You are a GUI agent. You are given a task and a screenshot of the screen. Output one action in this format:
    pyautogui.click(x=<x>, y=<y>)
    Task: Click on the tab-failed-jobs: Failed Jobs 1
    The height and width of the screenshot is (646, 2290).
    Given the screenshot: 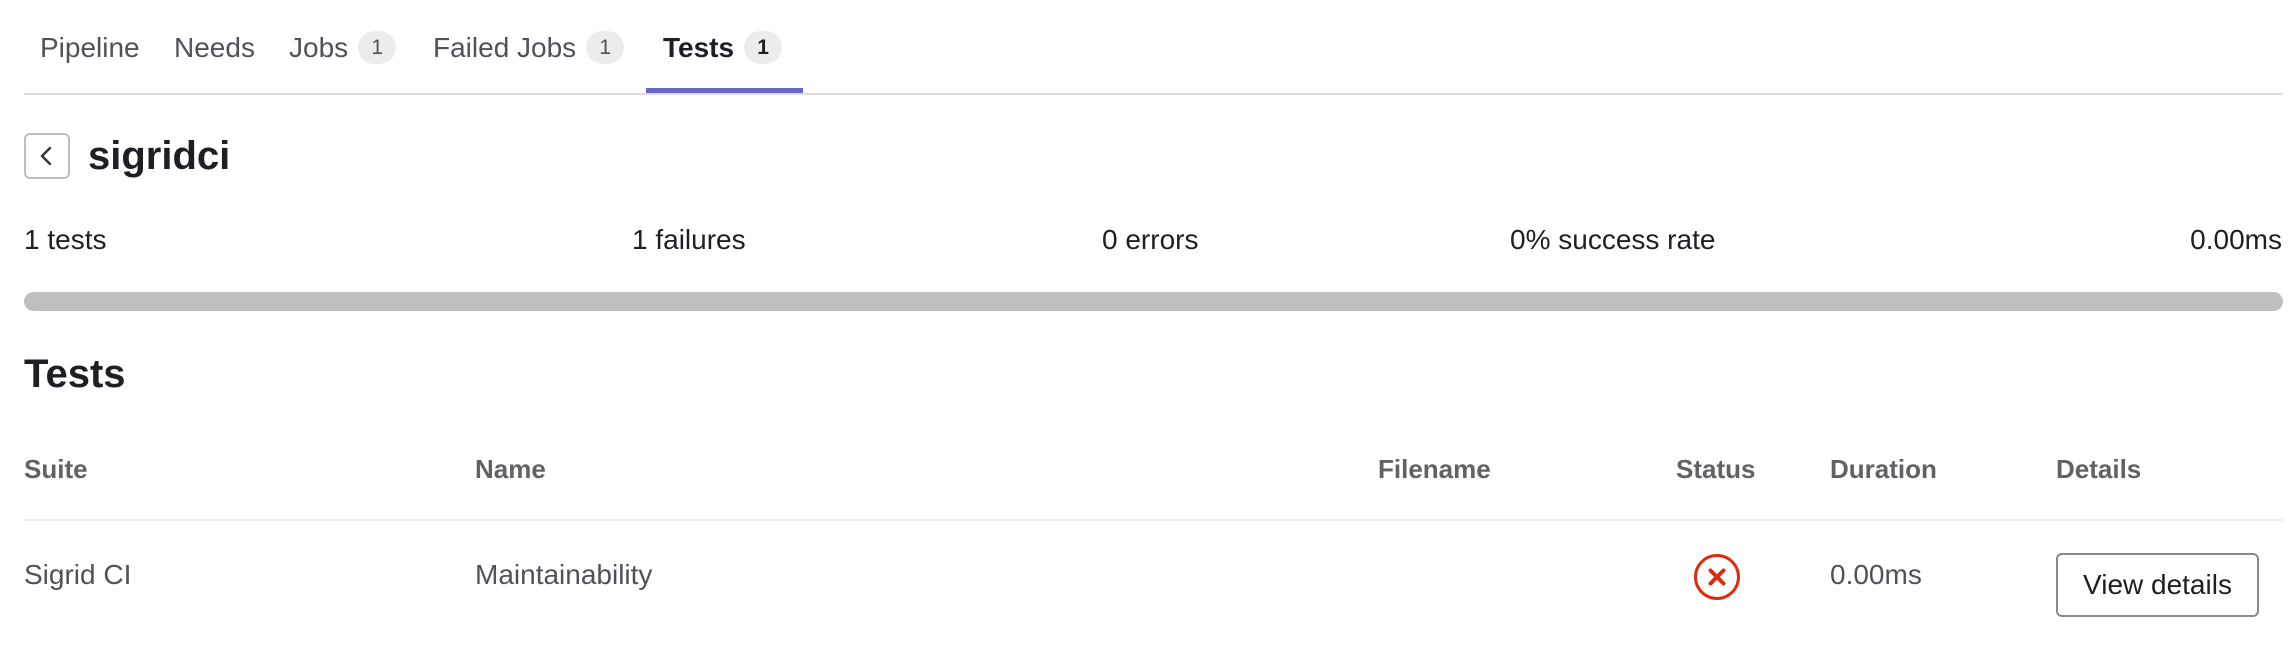 What is the action you would take?
    pyautogui.click(x=529, y=47)
    